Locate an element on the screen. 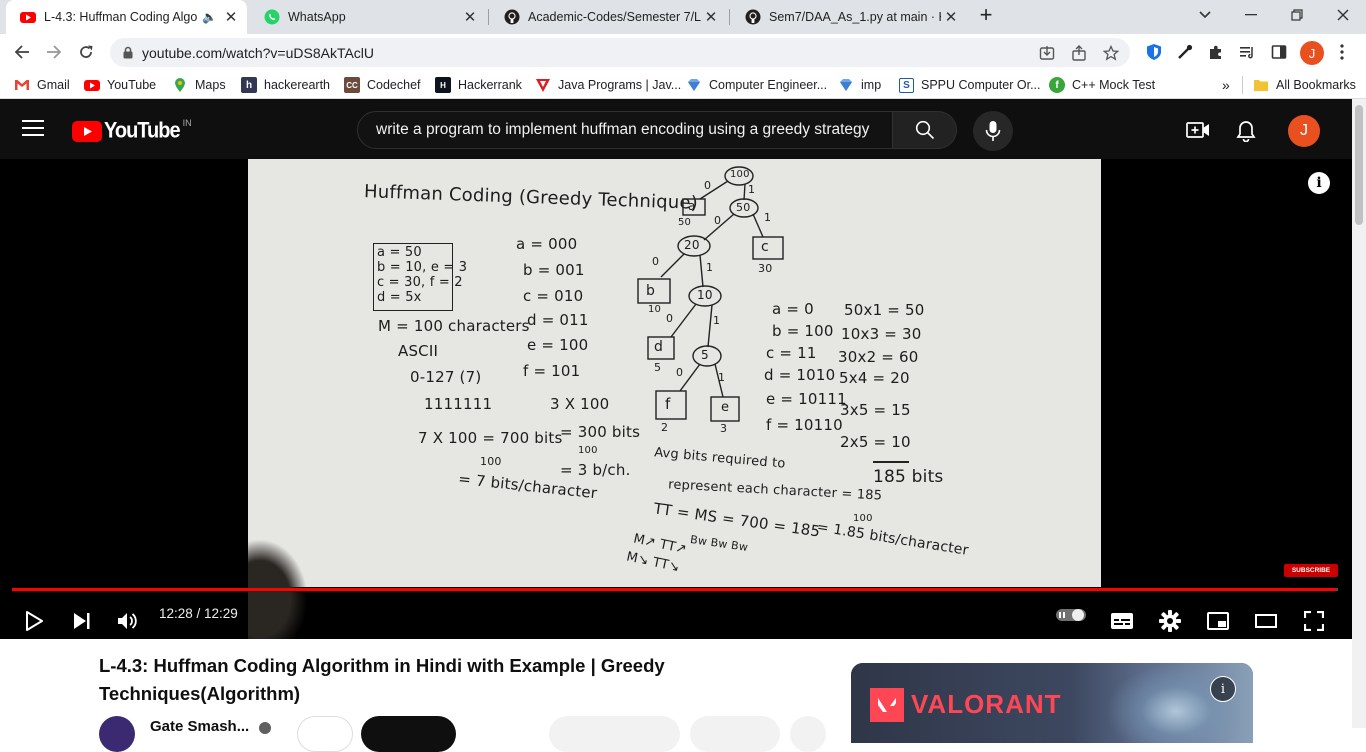  address-bar: youtube.com/watch?v=uDS8AkTAclU is located at coordinates (620, 52).